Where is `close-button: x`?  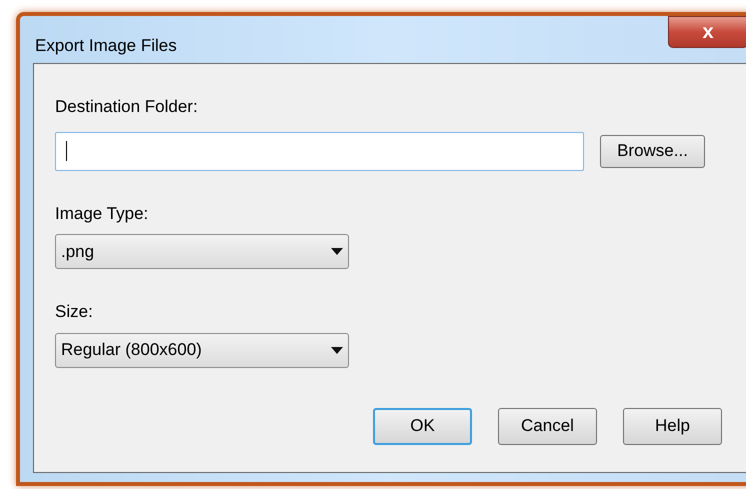
close-button: x is located at coordinates (707, 32).